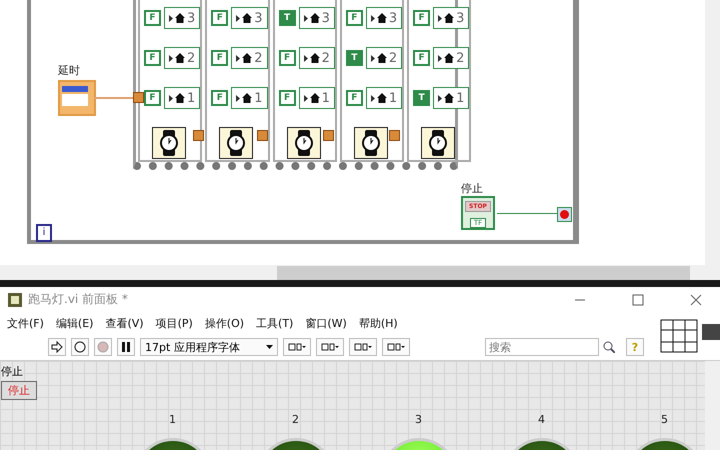  Describe the element at coordinates (114, 98) in the screenshot. I see `wire` at that location.